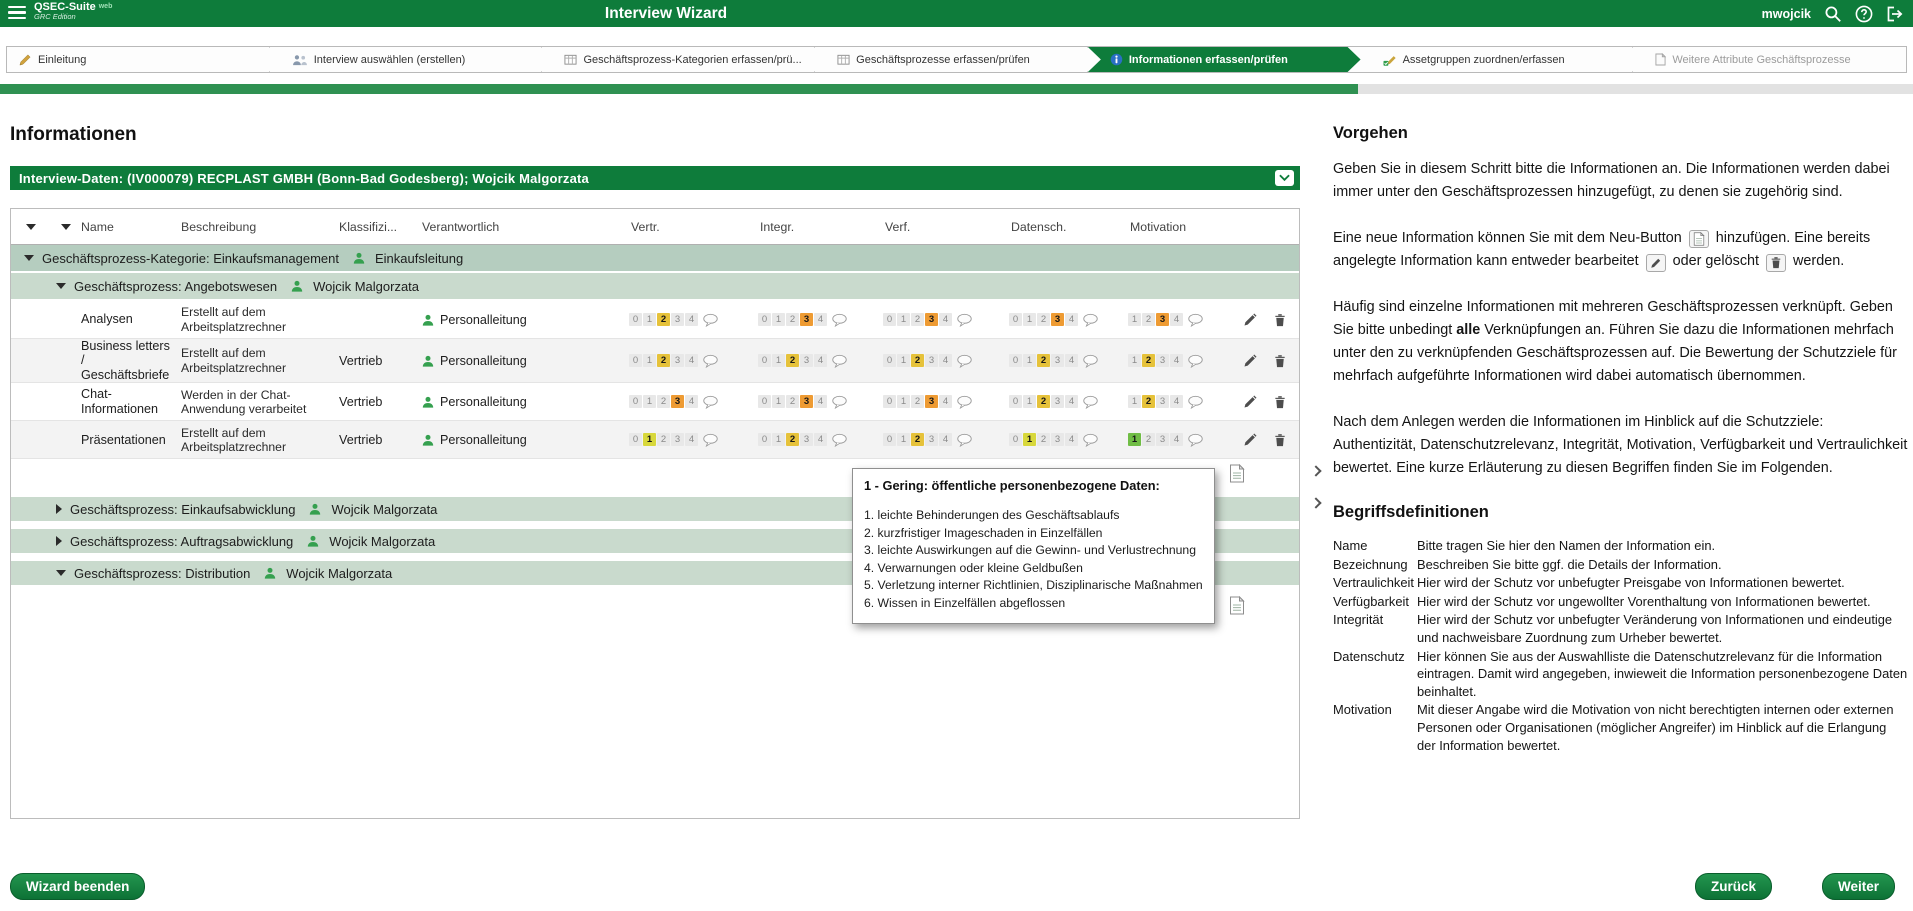 Image resolution: width=1913 pixels, height=911 pixels. What do you see at coordinates (1497, 59) in the screenshot?
I see `step-assetgruppen: Assetgruppen zuordnen/erfassen` at bounding box center [1497, 59].